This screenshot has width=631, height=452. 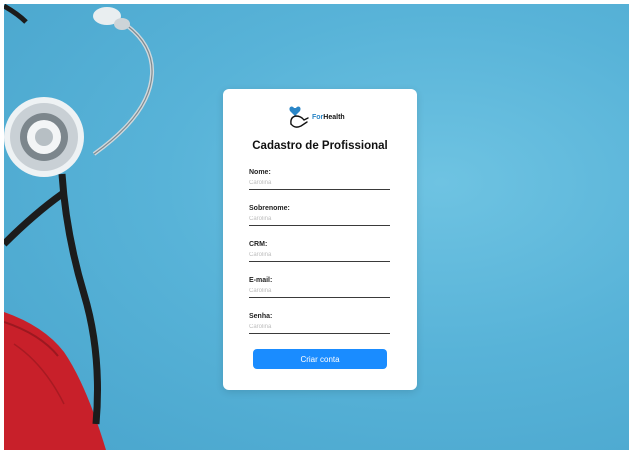 I want to click on field-nome: Nome:, so click(x=319, y=179).